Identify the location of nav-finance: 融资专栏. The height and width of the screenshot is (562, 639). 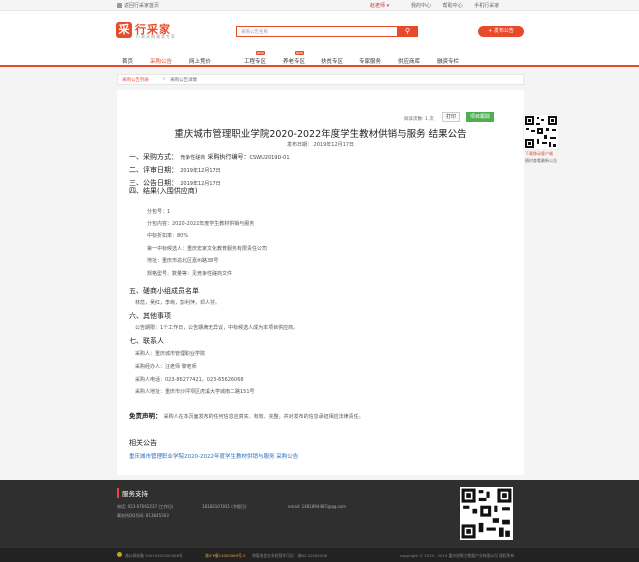
(448, 61).